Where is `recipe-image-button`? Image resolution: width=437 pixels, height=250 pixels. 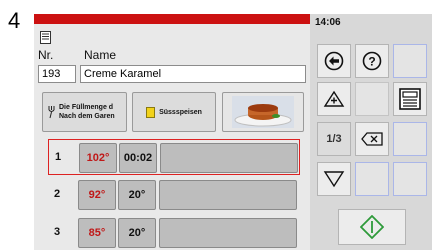
recipe-image-button is located at coordinates (263, 112).